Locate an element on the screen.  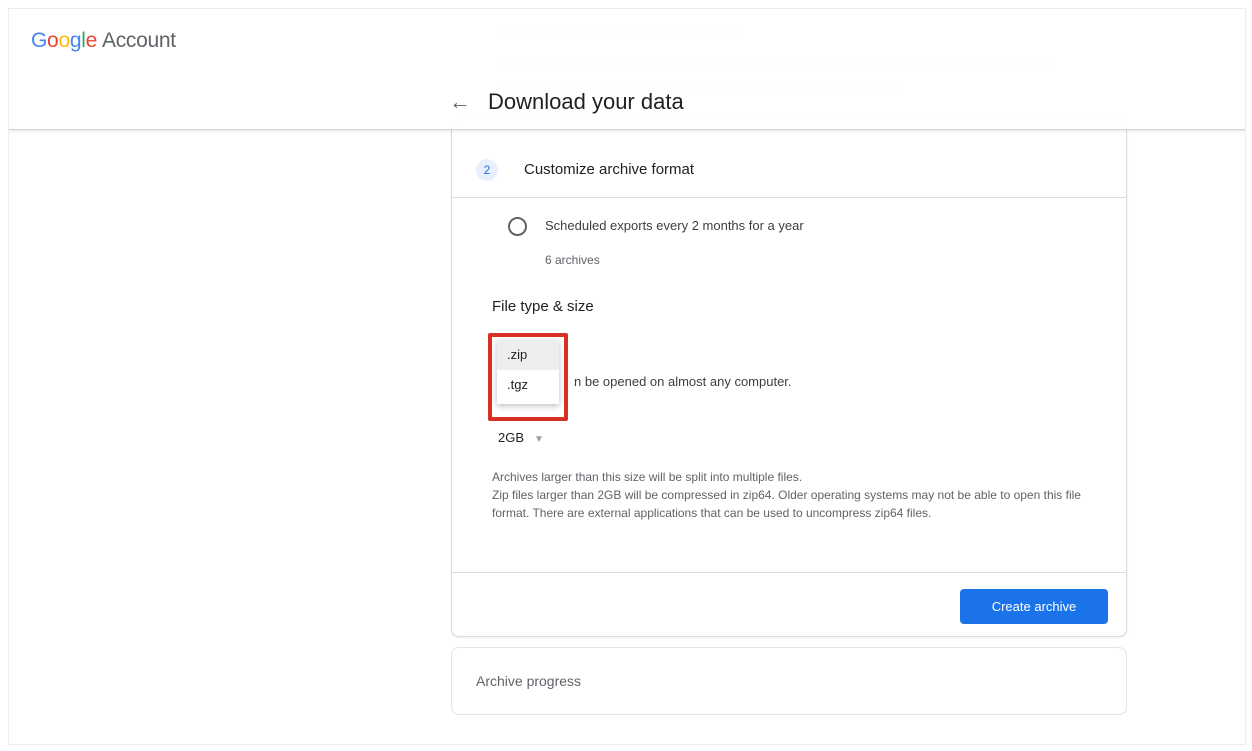
logo-letter: G is located at coordinates (39, 40).